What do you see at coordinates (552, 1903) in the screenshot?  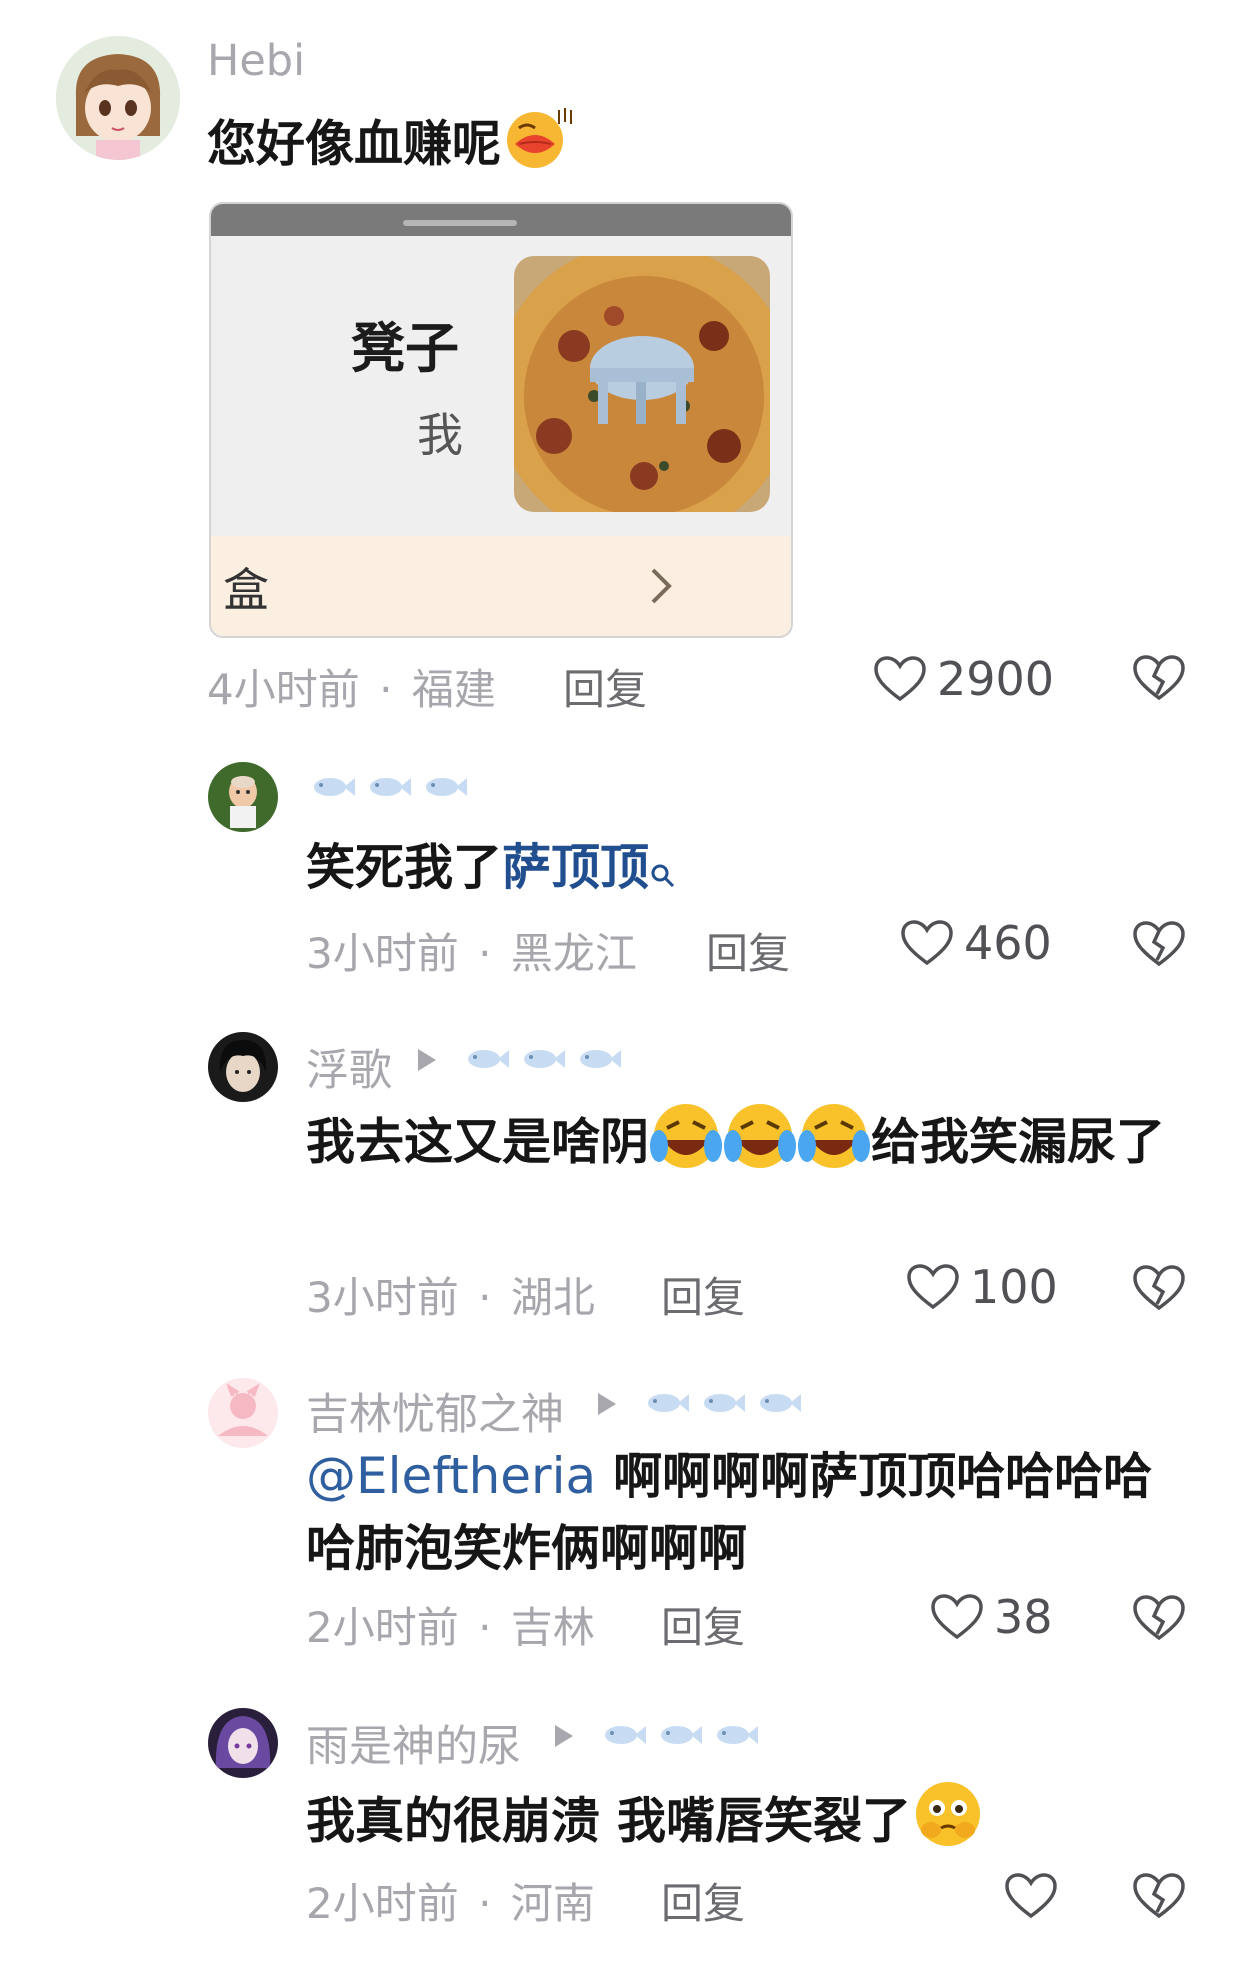 I see `location: 河南` at bounding box center [552, 1903].